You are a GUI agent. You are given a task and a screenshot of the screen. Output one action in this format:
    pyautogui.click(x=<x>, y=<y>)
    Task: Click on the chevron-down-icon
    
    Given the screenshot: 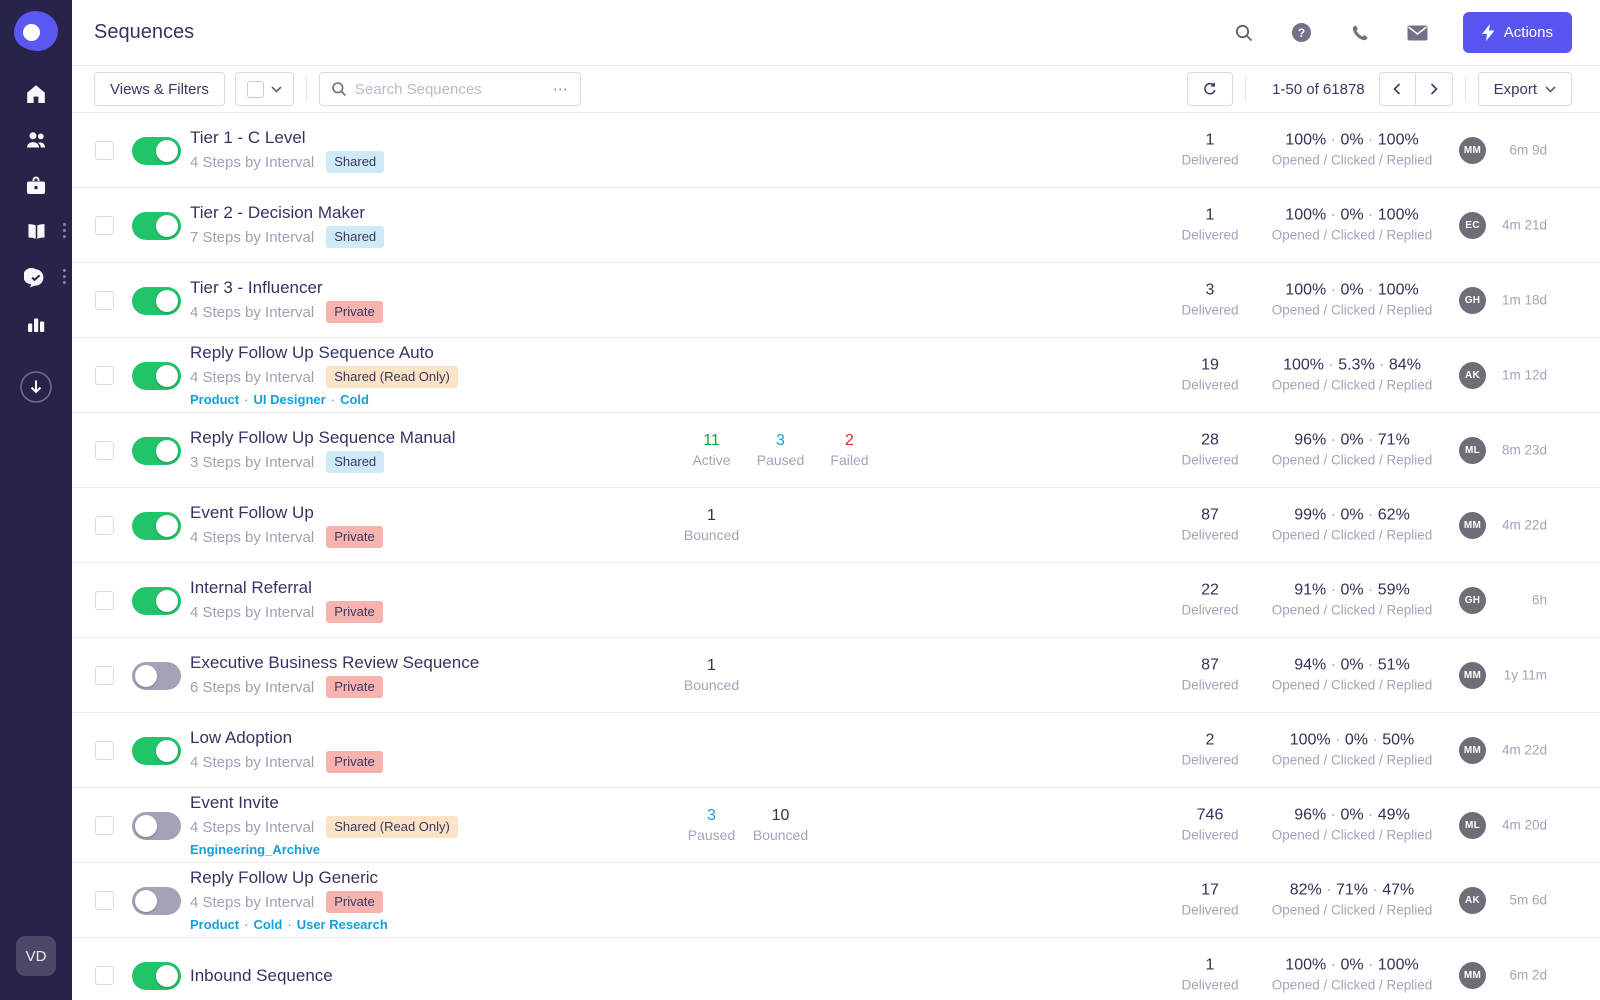 What is the action you would take?
    pyautogui.click(x=1550, y=89)
    